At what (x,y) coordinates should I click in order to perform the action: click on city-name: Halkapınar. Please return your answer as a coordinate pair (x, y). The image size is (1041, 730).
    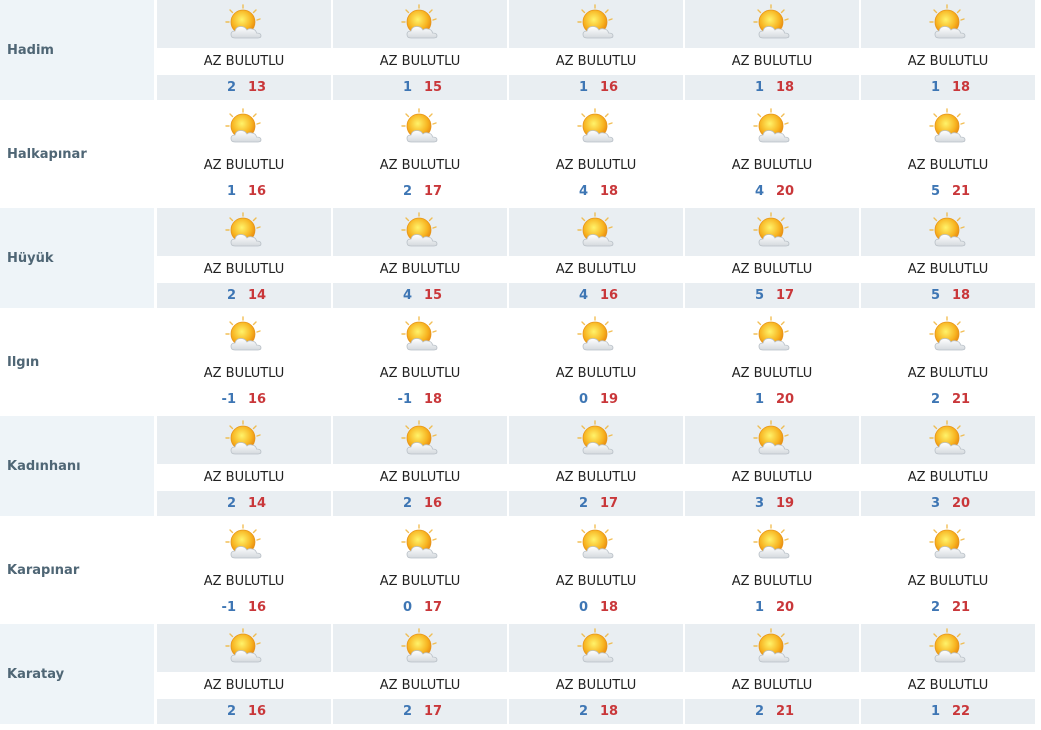
    Looking at the image, I should click on (77, 154).